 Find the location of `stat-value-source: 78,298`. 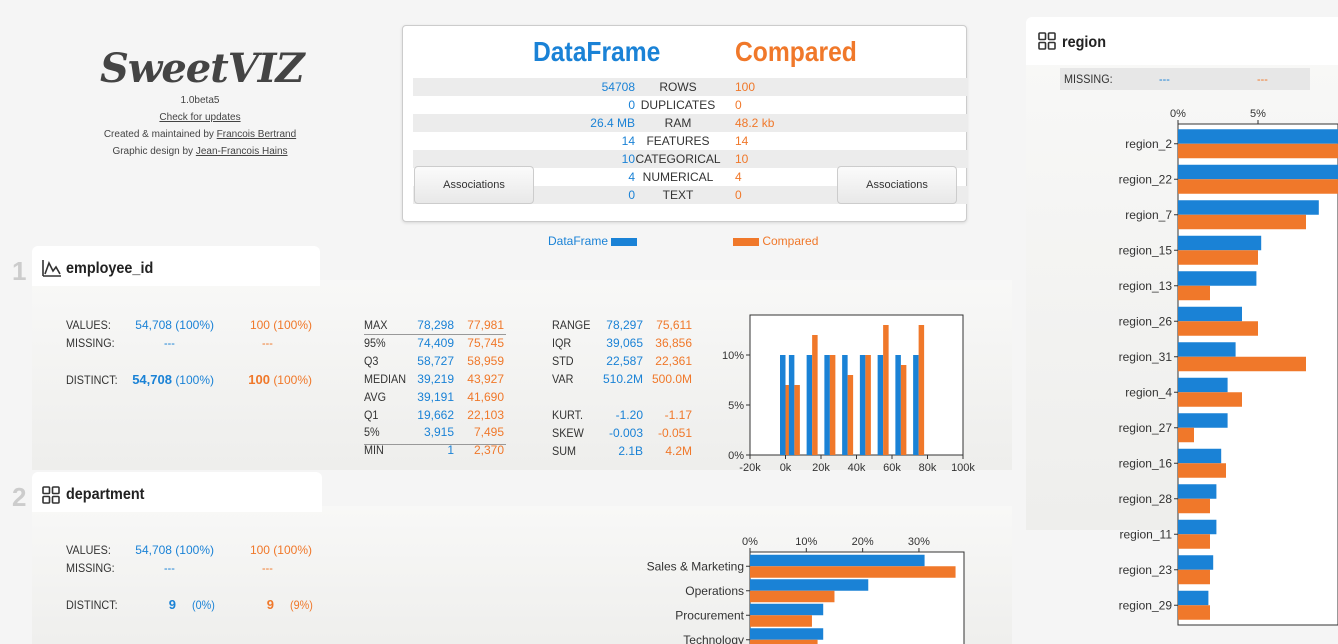

stat-value-source: 78,298 is located at coordinates (435, 325).